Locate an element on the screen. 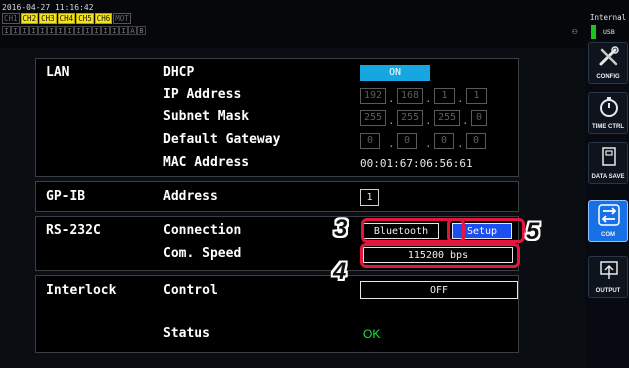 The height and width of the screenshot is (368, 629). dhcp-label: DHCP is located at coordinates (179, 72).